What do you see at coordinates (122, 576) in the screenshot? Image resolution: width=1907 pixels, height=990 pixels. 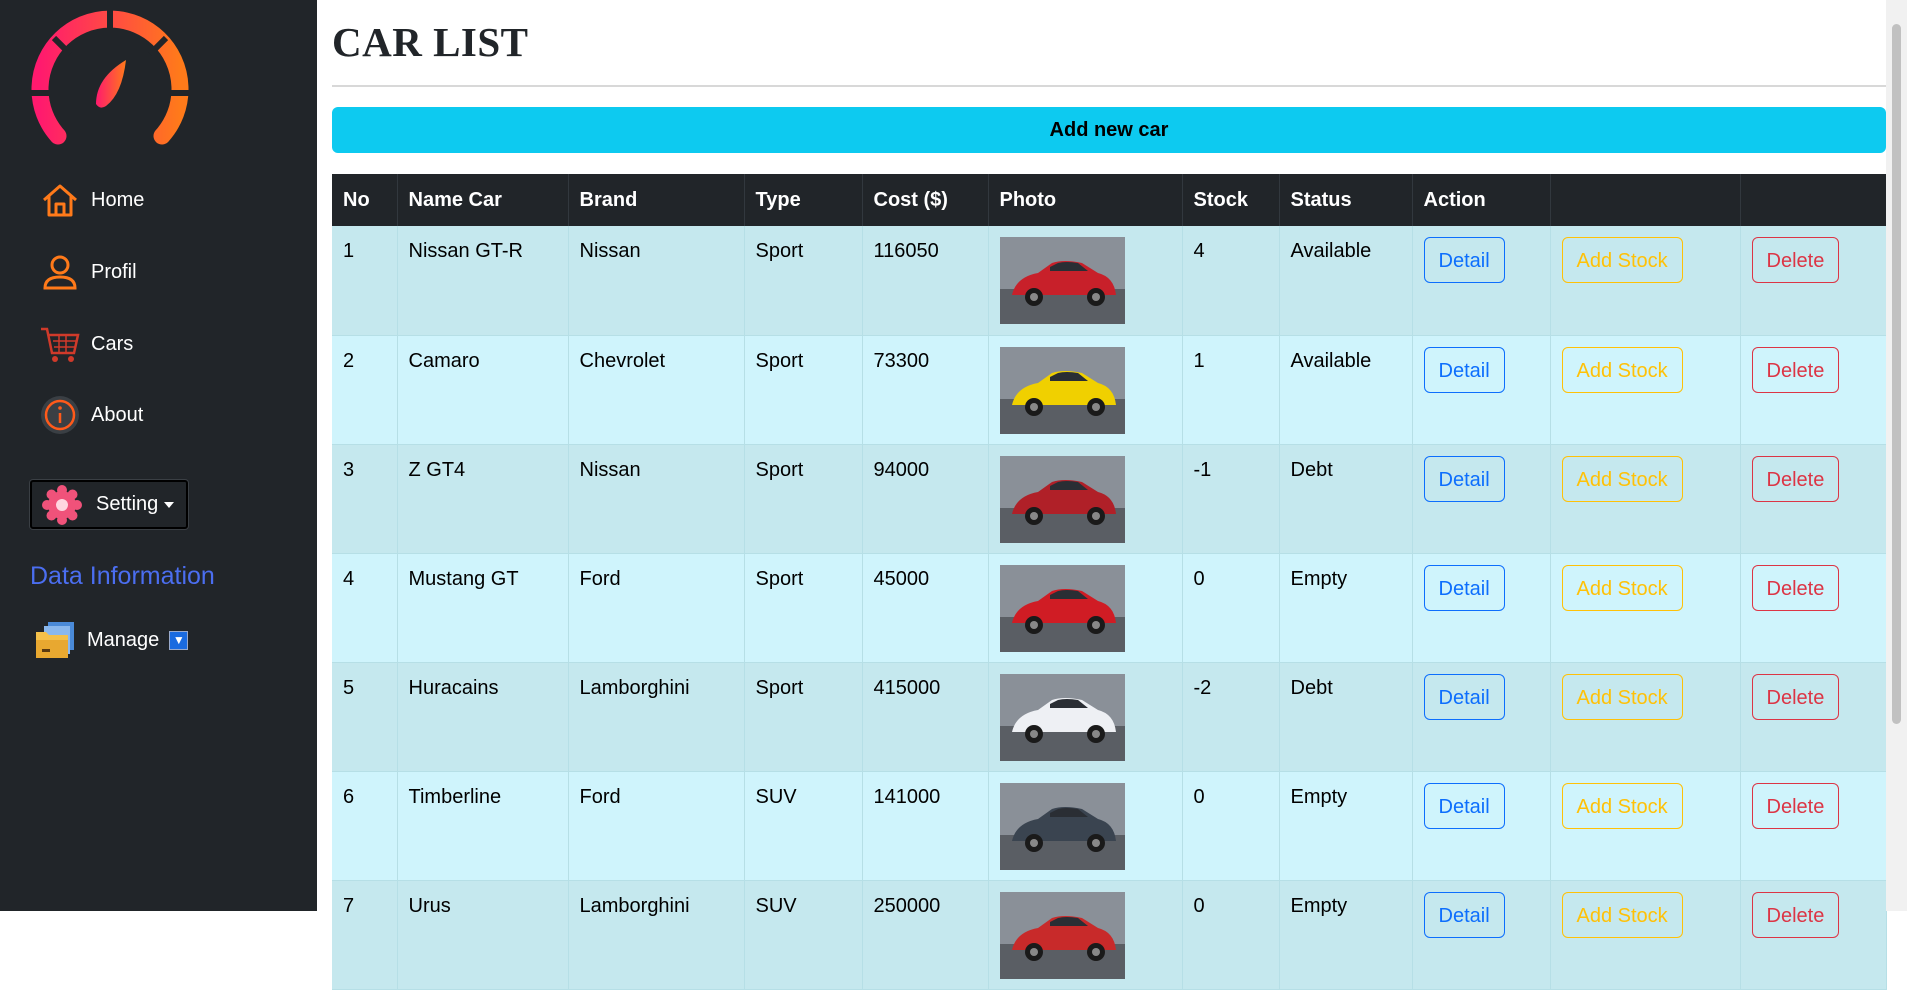 I see `data-information-heading: Data Information` at bounding box center [122, 576].